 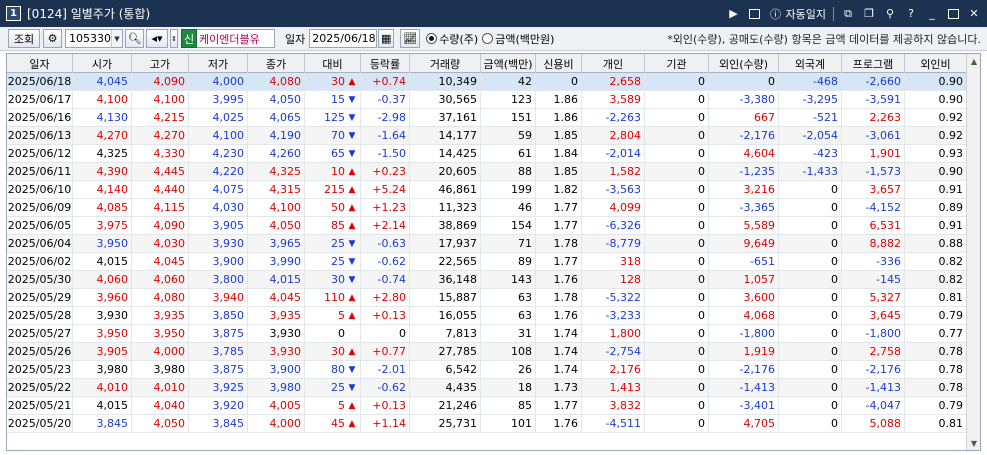 I want to click on credit-ratio-cell: 1.78, so click(x=559, y=297).